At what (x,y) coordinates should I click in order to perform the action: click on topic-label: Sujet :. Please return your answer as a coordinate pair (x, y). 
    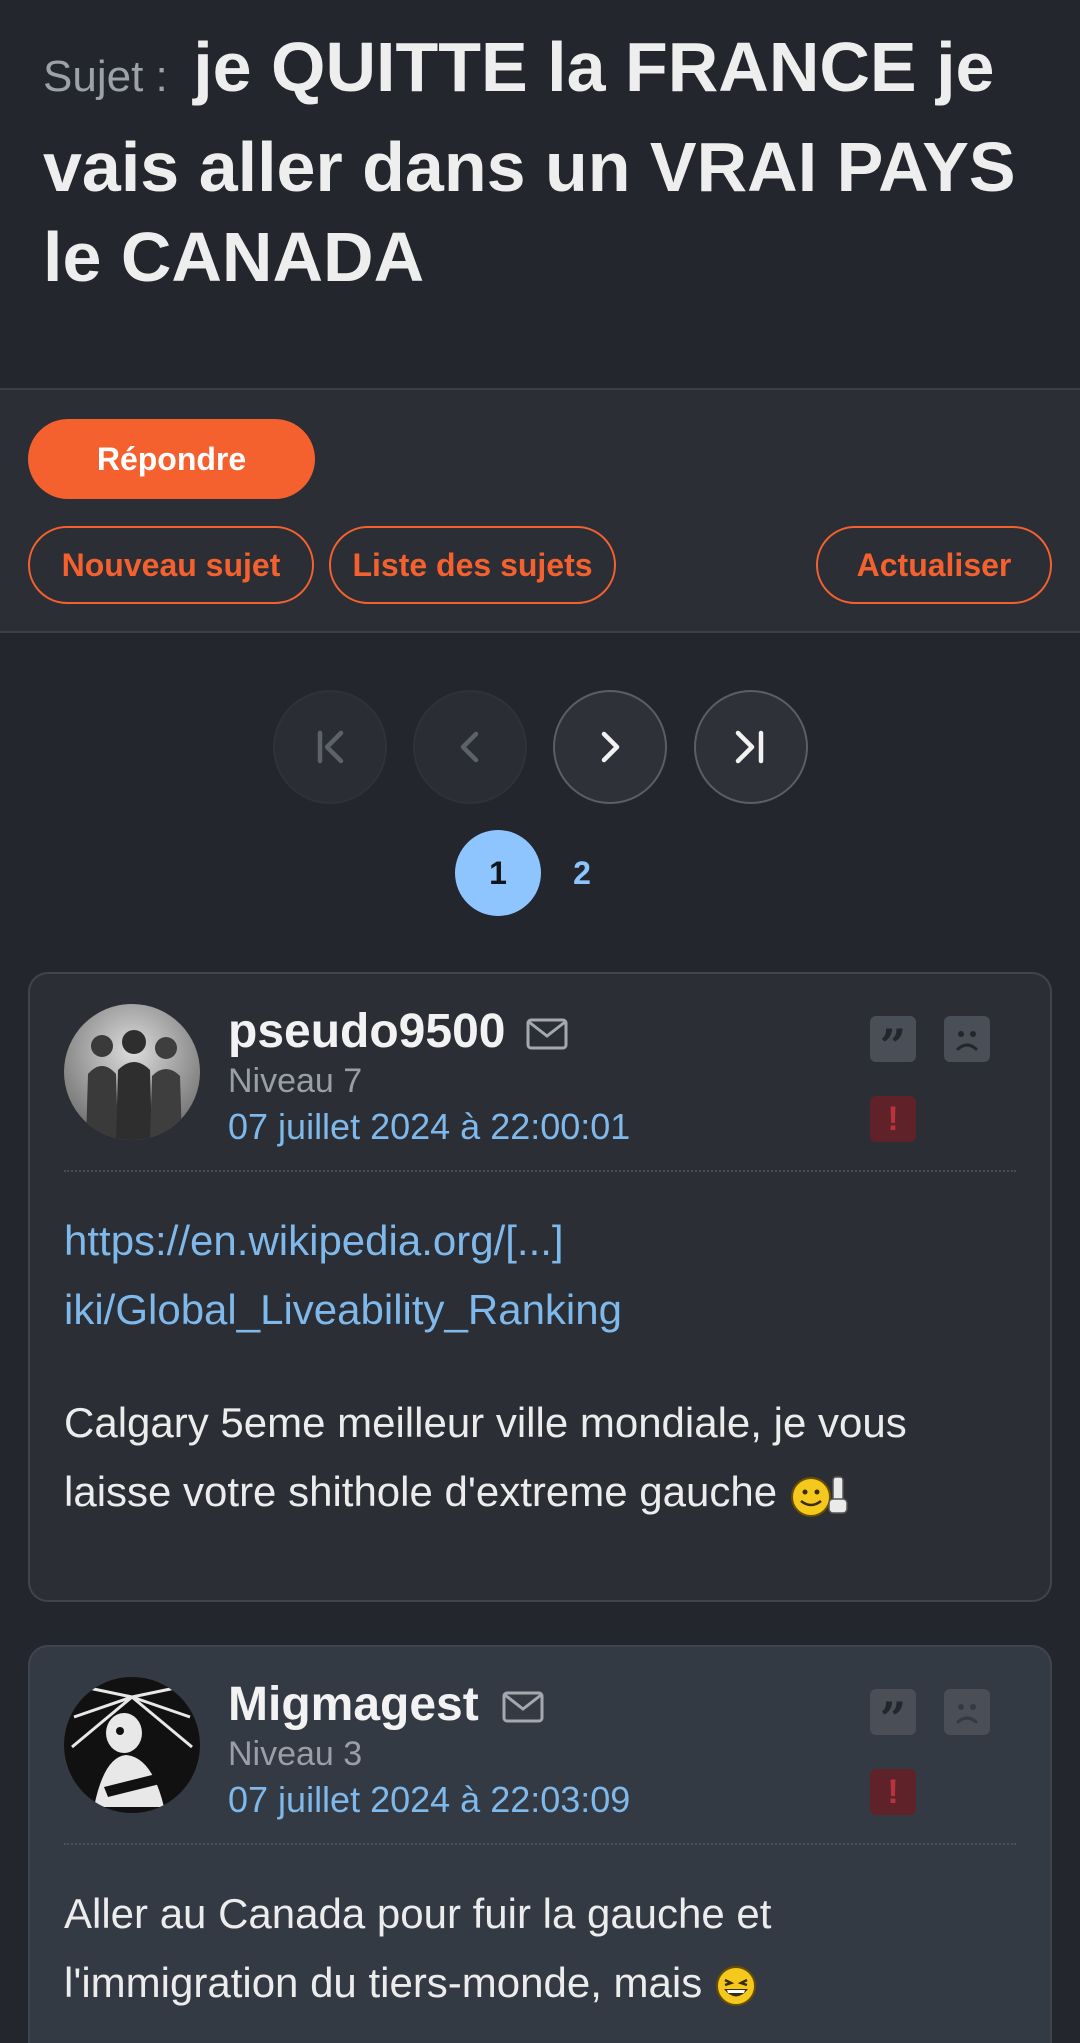
    Looking at the image, I should click on (105, 76).